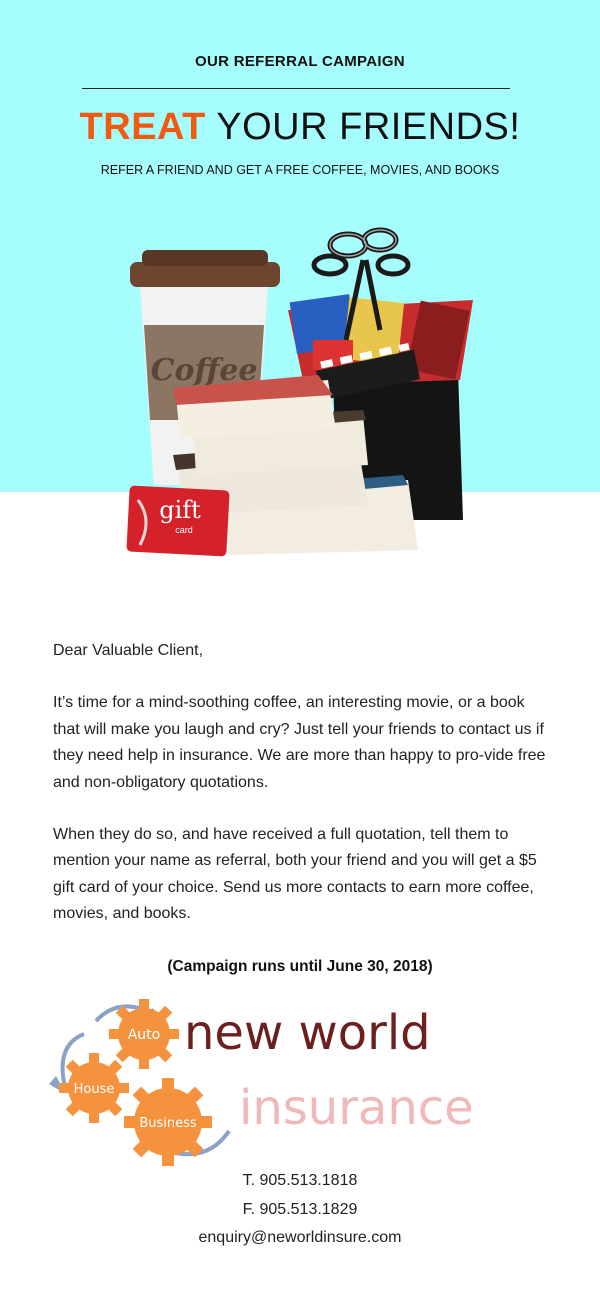 The image size is (600, 1299). What do you see at coordinates (184, 530) in the screenshot?
I see `gift-card-subtext: card` at bounding box center [184, 530].